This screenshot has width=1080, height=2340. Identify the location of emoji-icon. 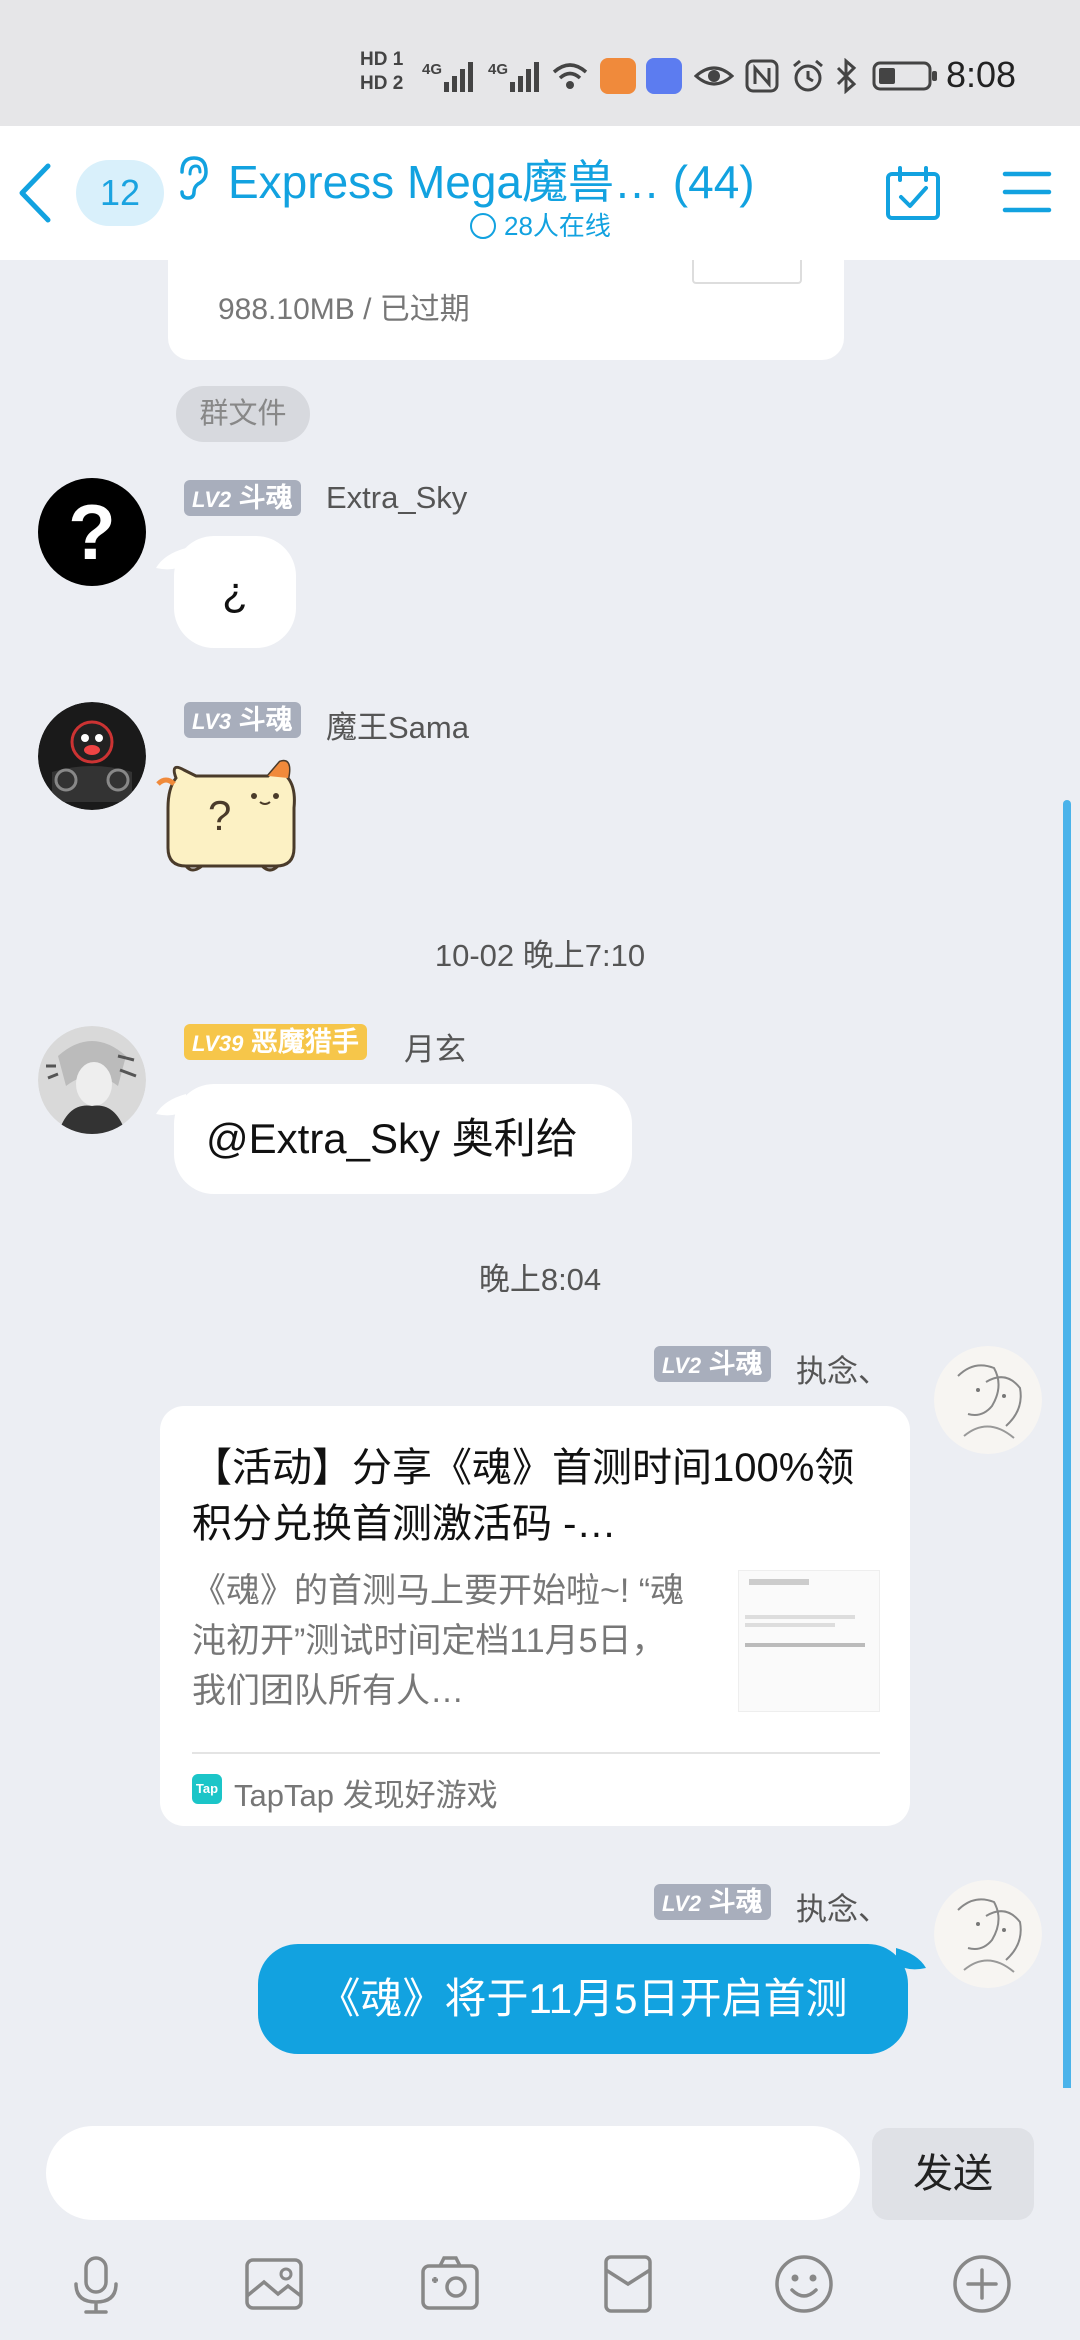
(804, 2284).